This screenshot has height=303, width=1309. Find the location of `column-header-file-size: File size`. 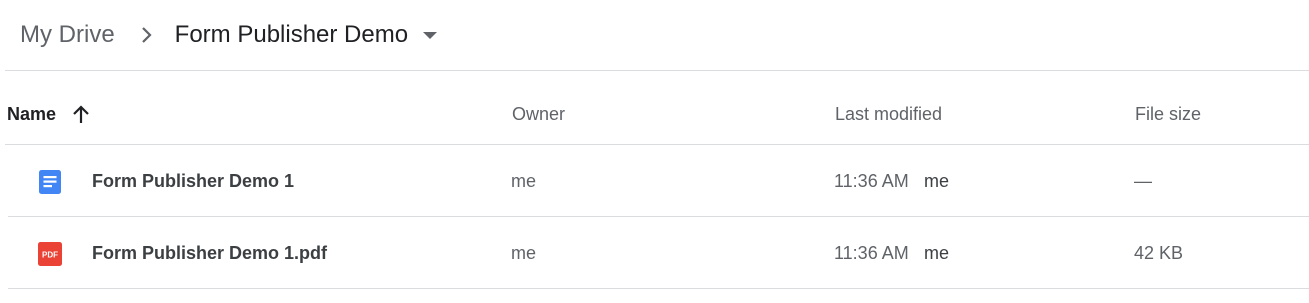

column-header-file-size: File size is located at coordinates (1168, 114).